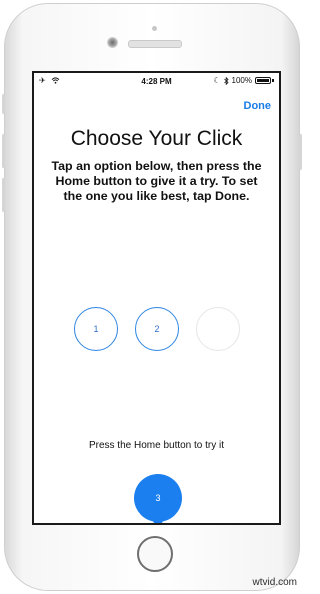 This screenshot has height=594, width=320. What do you see at coordinates (3, 151) in the screenshot?
I see `volume-up-button` at bounding box center [3, 151].